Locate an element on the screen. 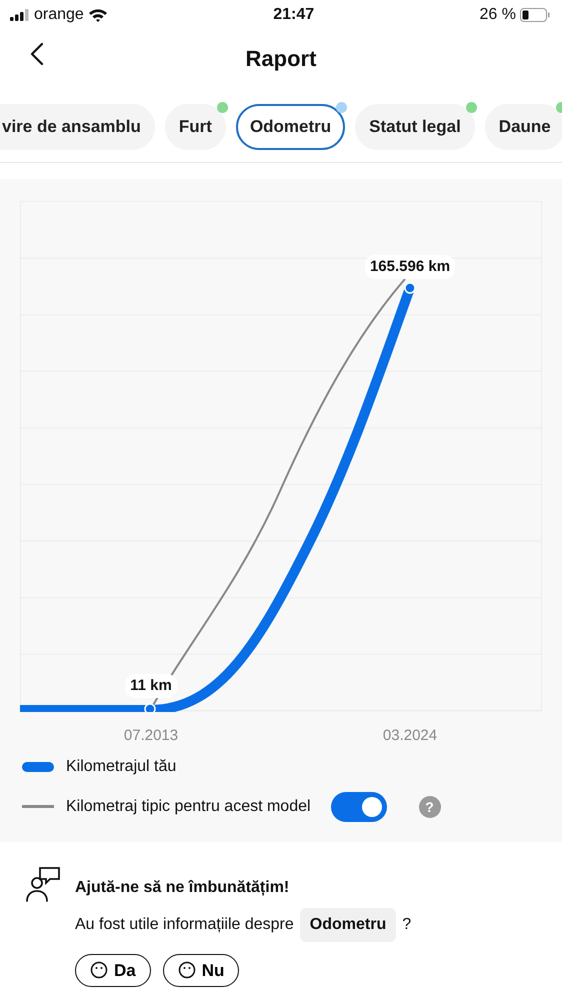 The width and height of the screenshot is (562, 999). clock-time: 21:47 is located at coordinates (293, 15).